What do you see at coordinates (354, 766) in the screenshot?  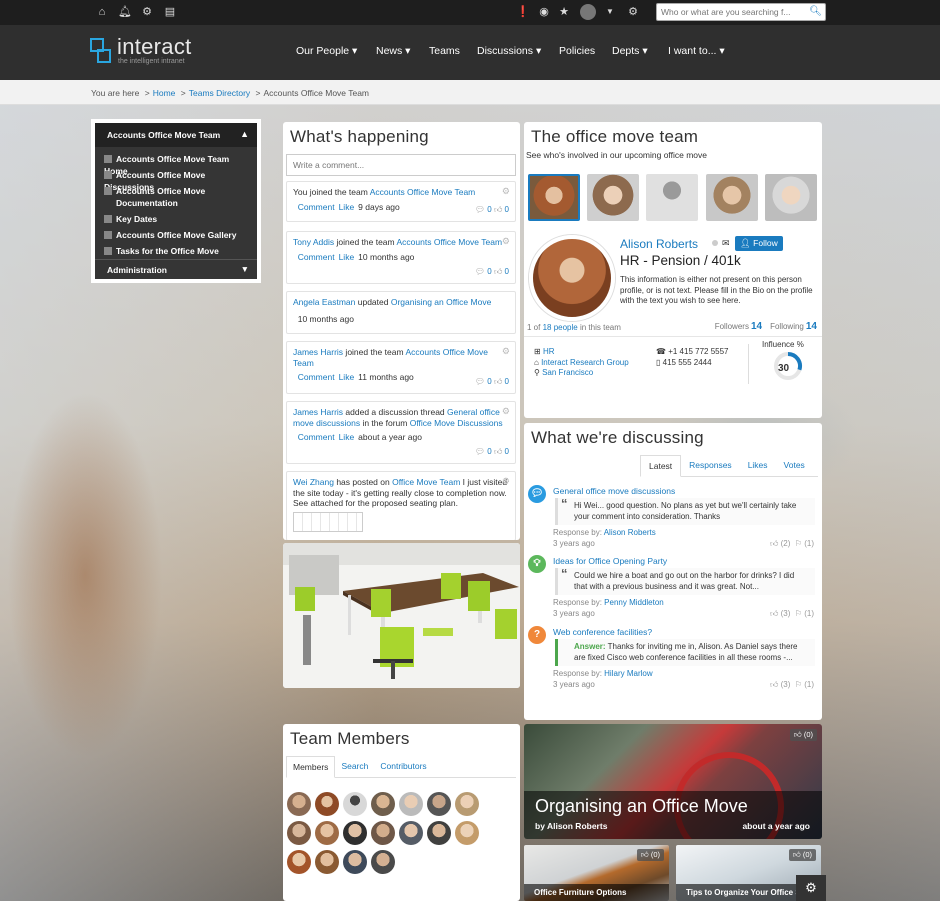 I see `tab-search: Search` at bounding box center [354, 766].